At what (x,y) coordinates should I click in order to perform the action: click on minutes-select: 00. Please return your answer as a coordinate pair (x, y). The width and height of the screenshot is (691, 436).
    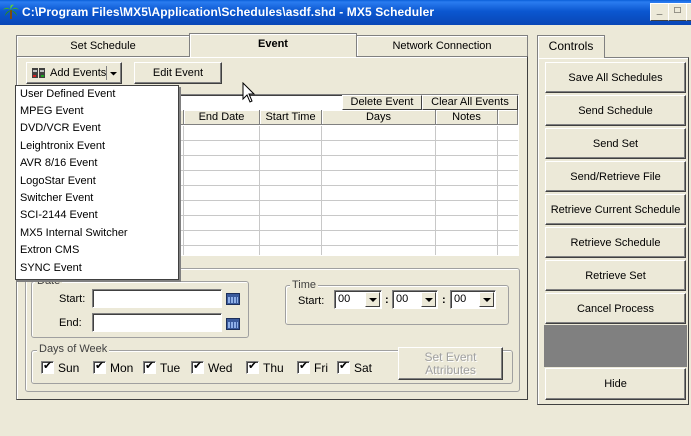
    Looking at the image, I should click on (415, 299).